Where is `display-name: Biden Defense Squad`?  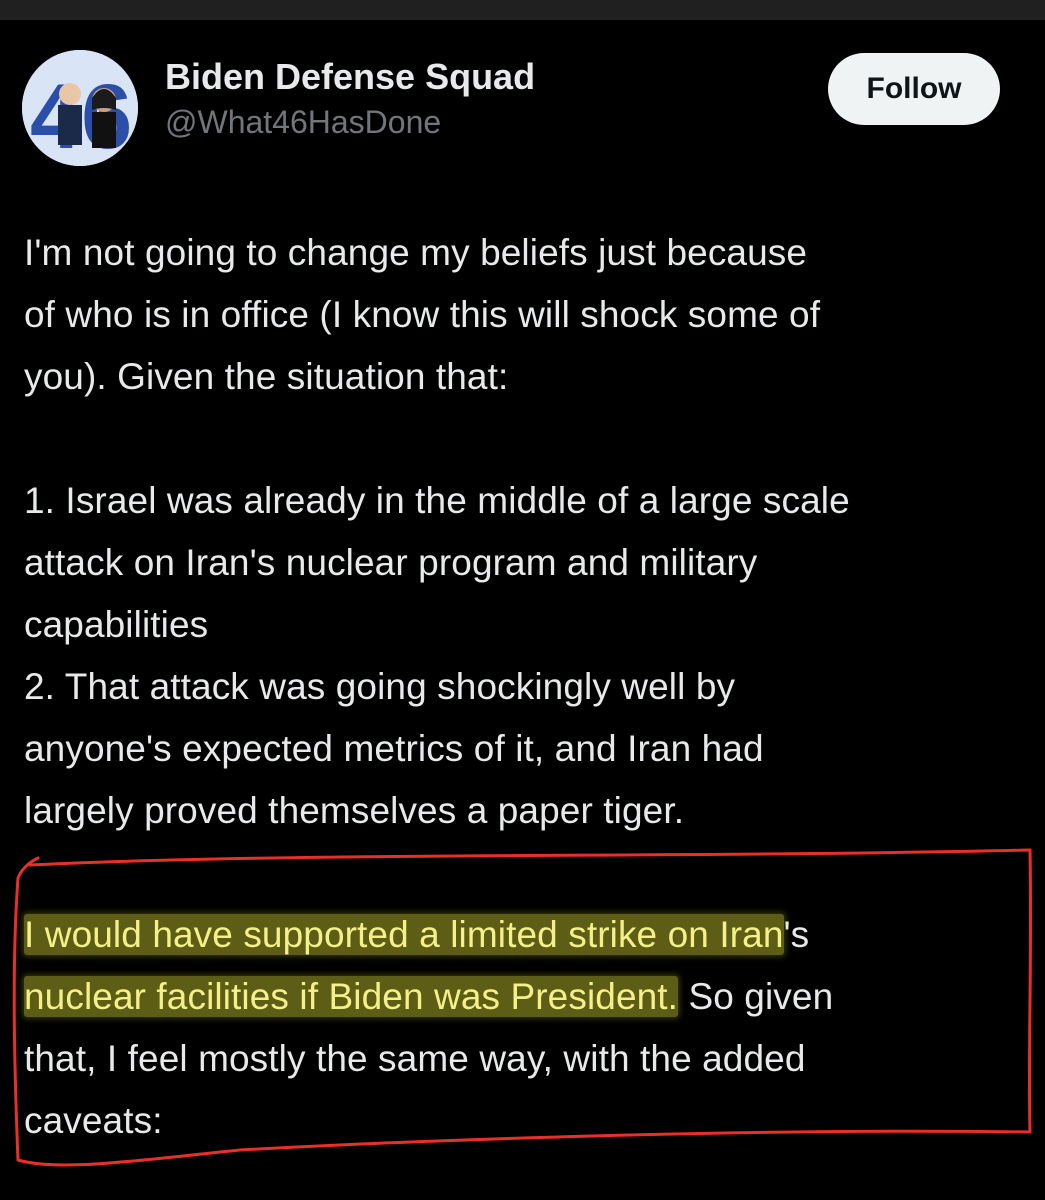
display-name: Biden Defense Squad is located at coordinates (350, 77).